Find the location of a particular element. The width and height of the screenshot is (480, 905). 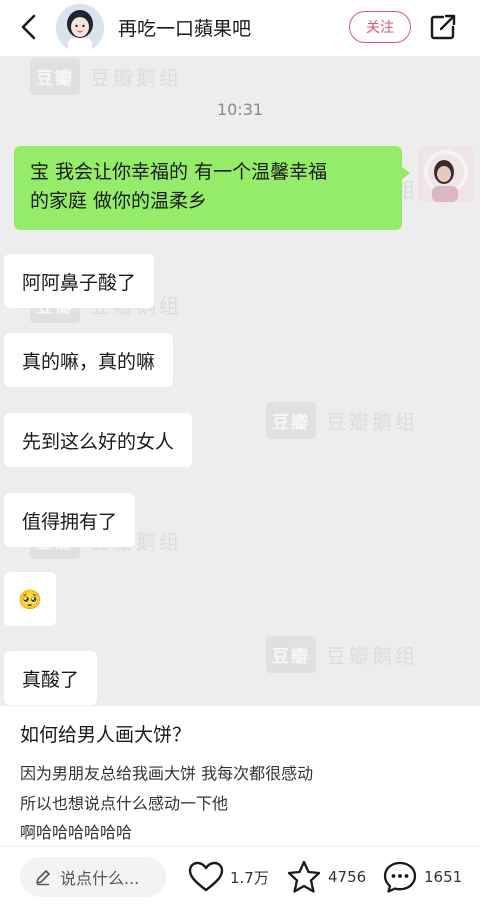

comment-button: 1651 is located at coordinates (422, 877).